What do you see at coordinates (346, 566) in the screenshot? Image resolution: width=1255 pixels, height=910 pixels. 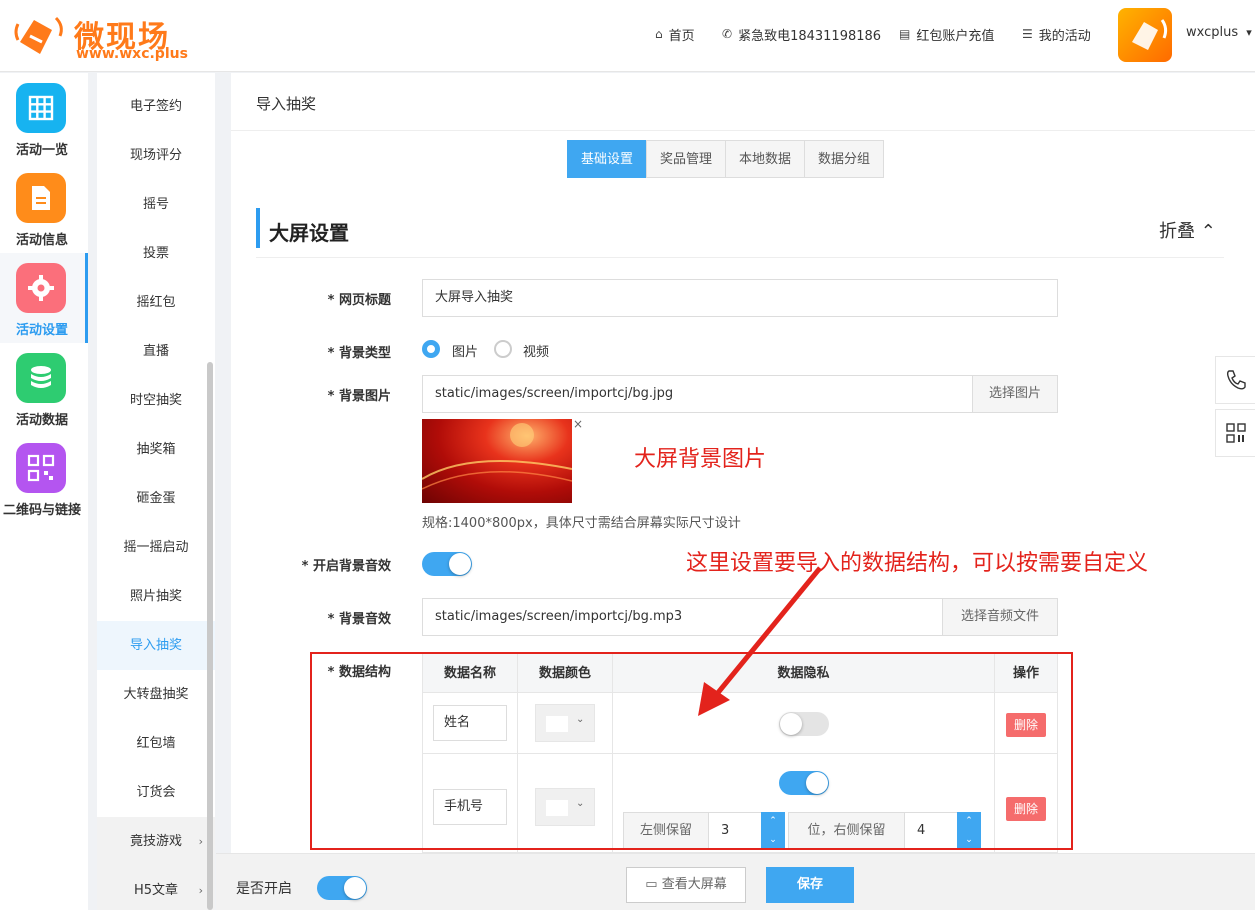 I see `bg-sound-toggle-label: * 开启背景音效` at bounding box center [346, 566].